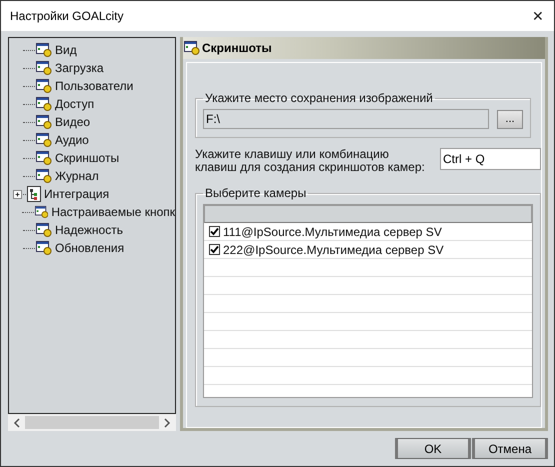  What do you see at coordinates (332, 231) in the screenshot?
I see `camera-name: 111@IpSource.Мультимедиа сервер SV` at bounding box center [332, 231].